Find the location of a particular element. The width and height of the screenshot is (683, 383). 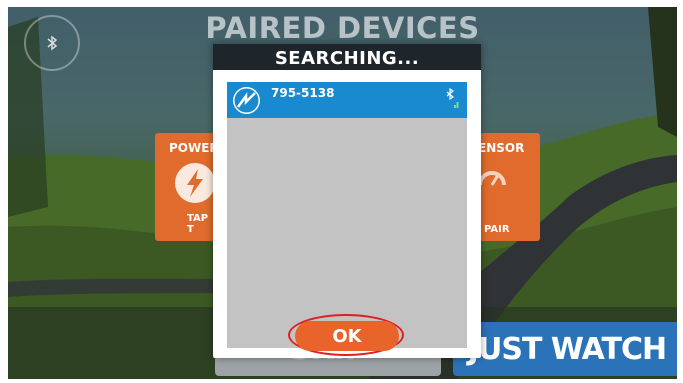

just-watch-button: JUST WATCH is located at coordinates (565, 349).